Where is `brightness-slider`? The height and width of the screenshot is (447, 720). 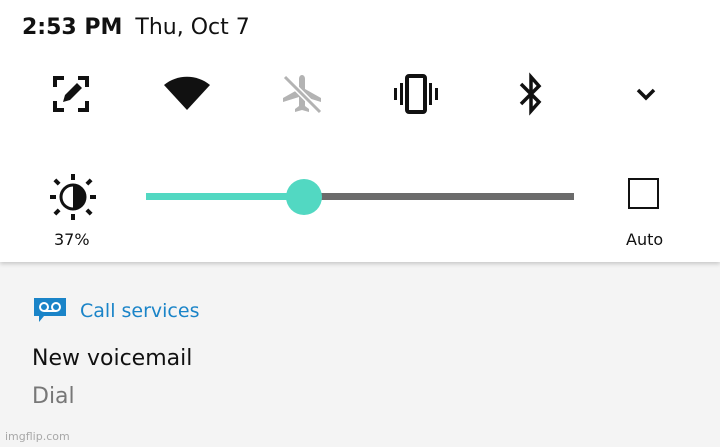
brightness-slider is located at coordinates (360, 197).